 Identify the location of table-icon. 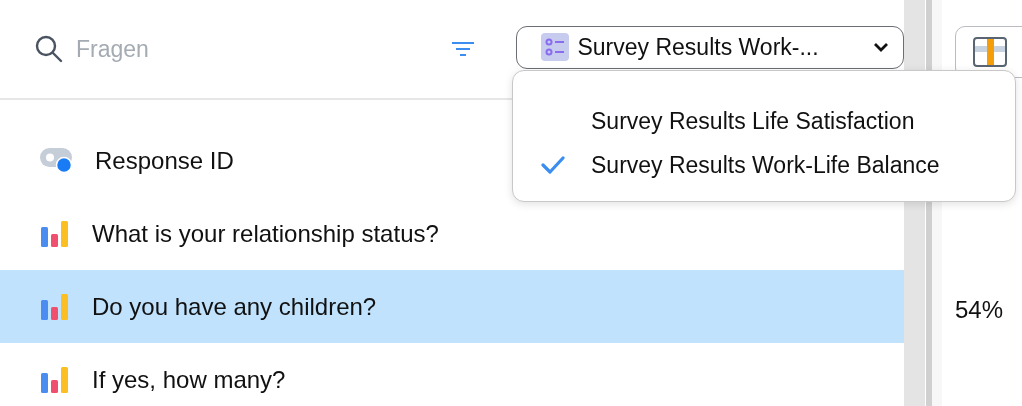
(990, 52).